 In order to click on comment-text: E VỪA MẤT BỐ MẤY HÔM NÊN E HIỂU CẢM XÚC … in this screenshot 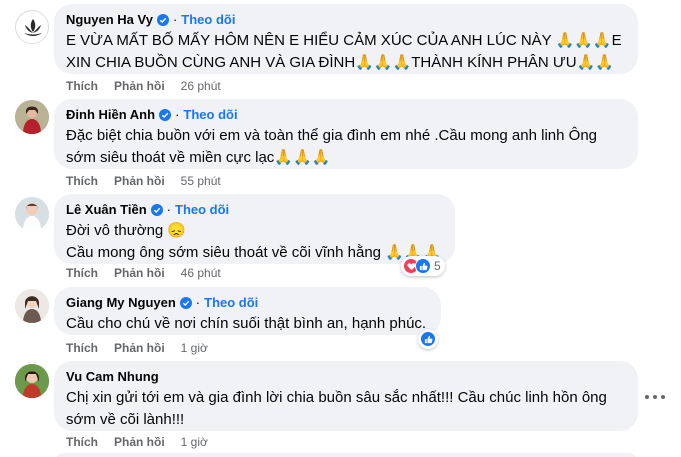, I will do `click(346, 52)`.